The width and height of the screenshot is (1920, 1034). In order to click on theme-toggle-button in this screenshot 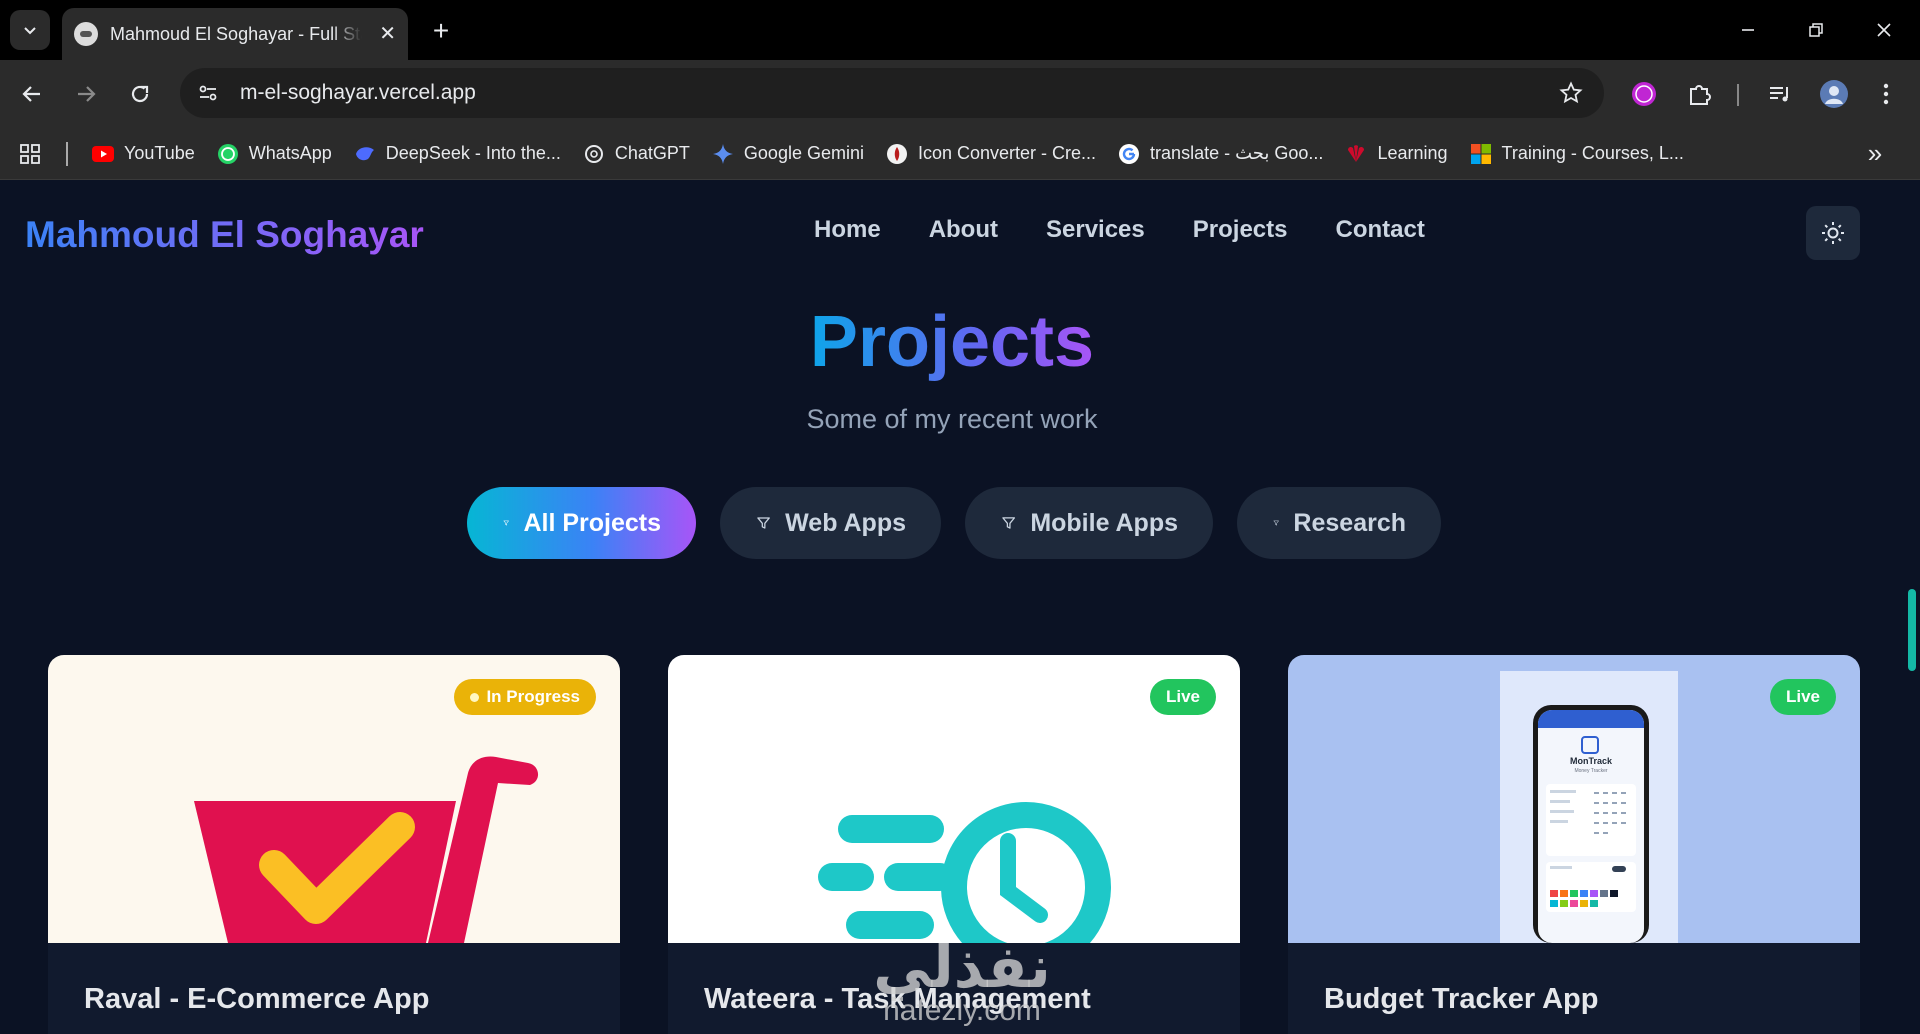, I will do `click(1833, 233)`.